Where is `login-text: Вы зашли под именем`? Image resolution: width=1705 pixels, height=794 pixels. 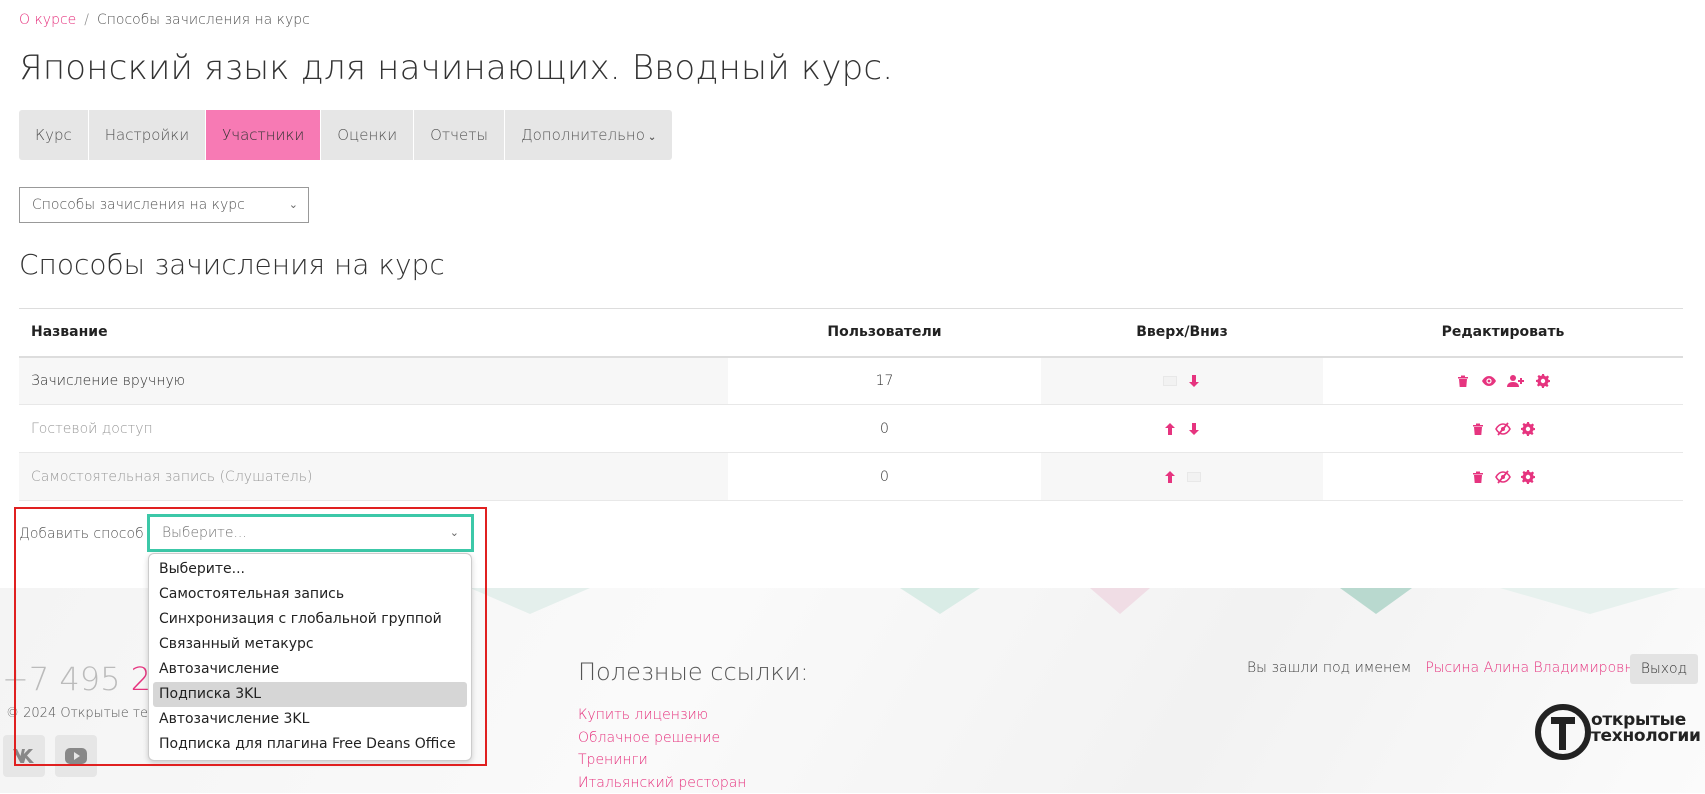 login-text: Вы зашли под именем is located at coordinates (1329, 668).